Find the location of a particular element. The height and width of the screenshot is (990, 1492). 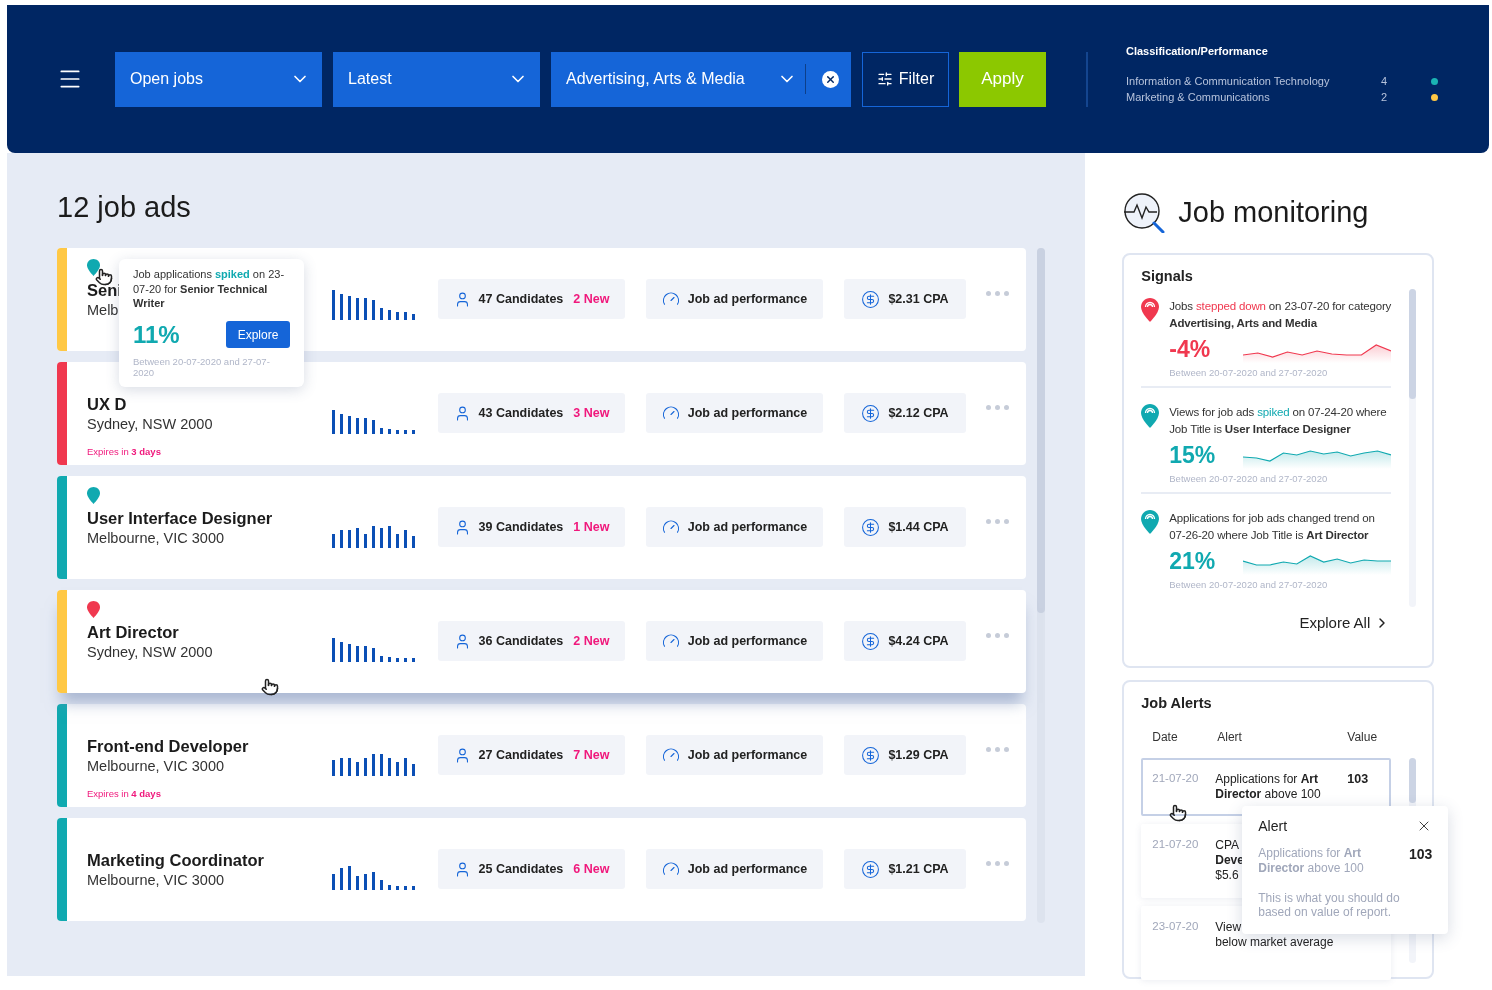

candidates-button: 39 Candidates 1 New is located at coordinates (531, 527).